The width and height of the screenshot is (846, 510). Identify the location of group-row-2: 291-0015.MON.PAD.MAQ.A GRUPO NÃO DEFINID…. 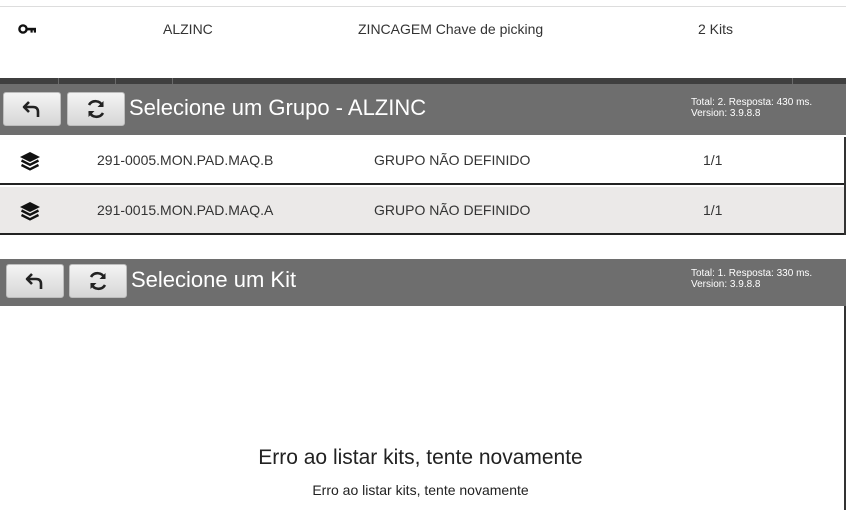
(423, 211).